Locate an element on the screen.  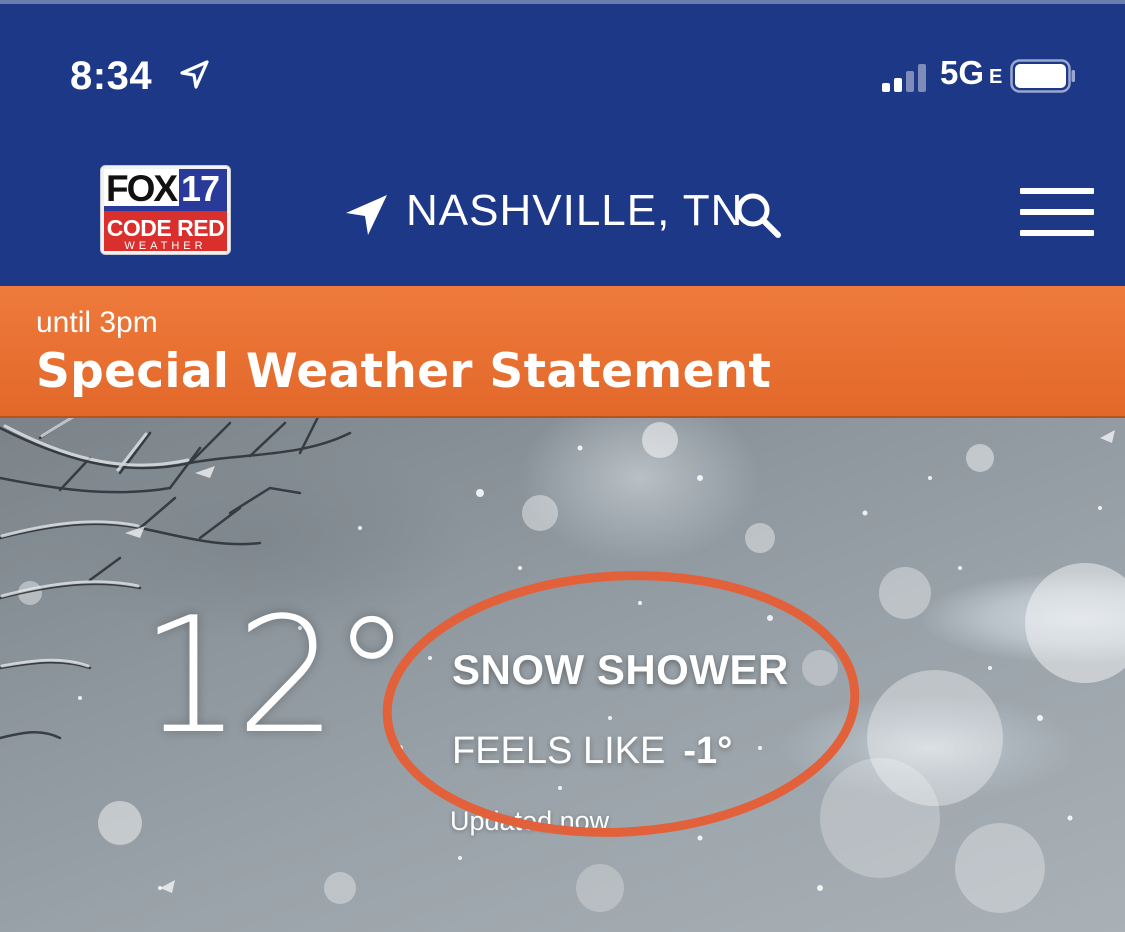
location-name: NASHVILLE, TN is located at coordinates (574, 211).